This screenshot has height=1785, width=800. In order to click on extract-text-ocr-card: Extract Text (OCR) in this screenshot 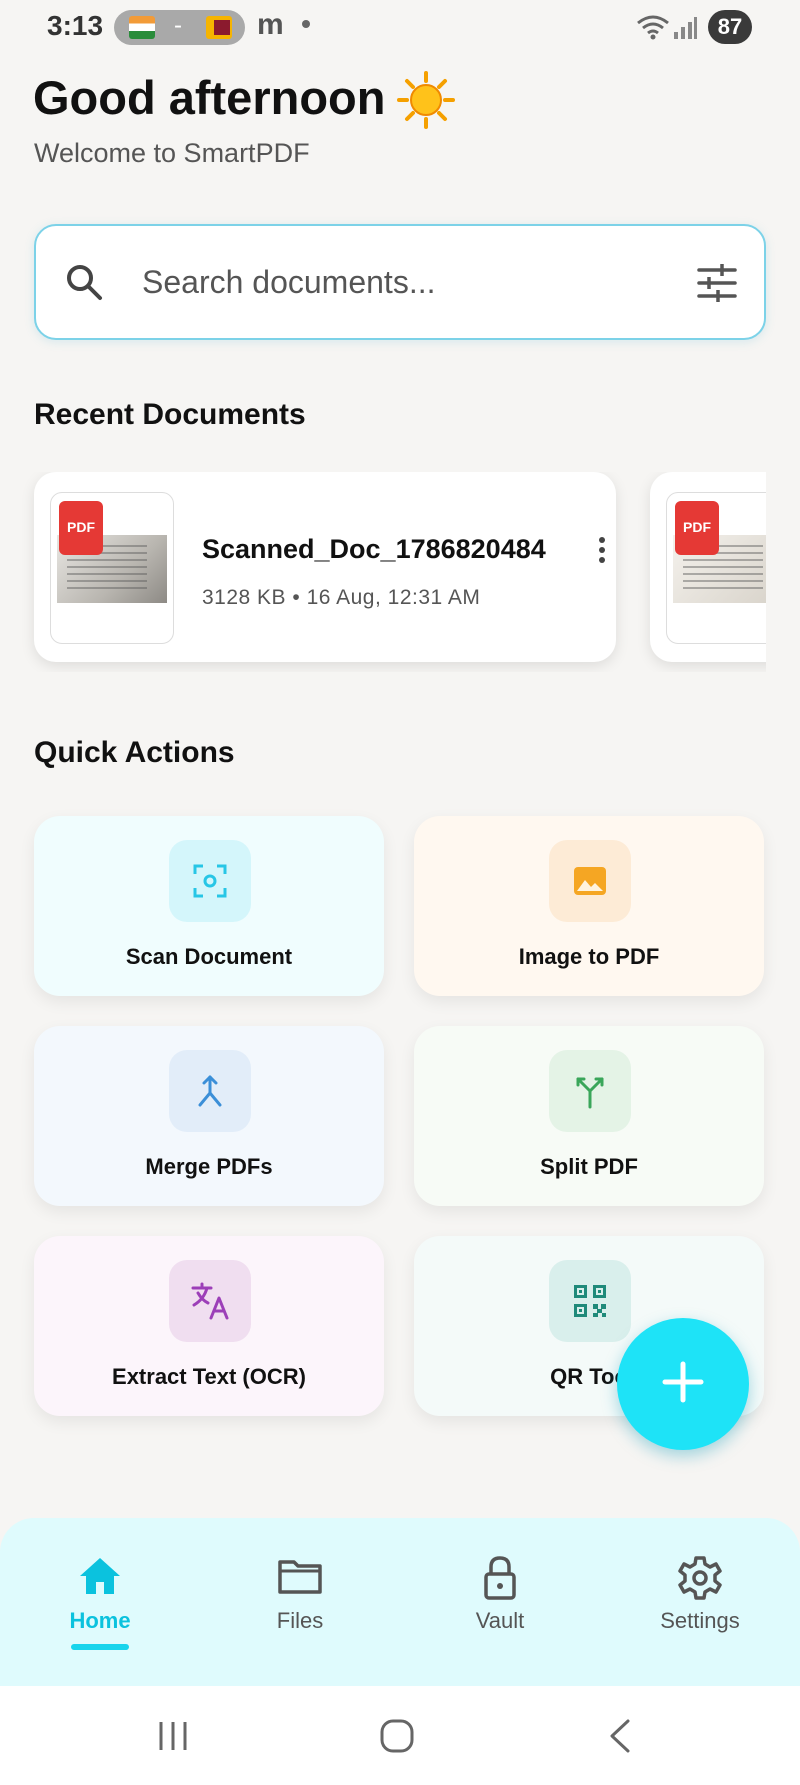, I will do `click(209, 1326)`.